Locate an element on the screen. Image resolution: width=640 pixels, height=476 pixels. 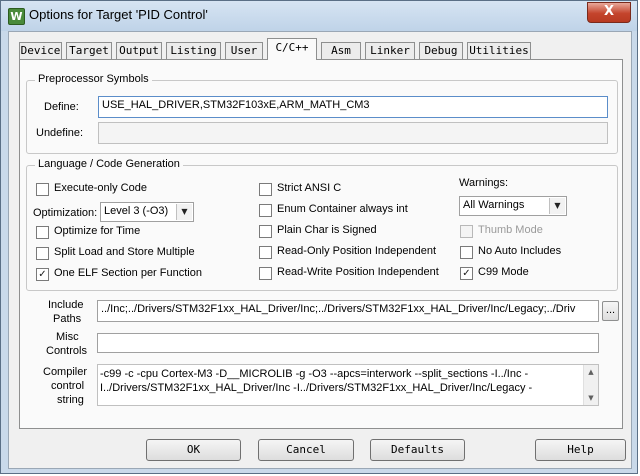
preprocessor-legend: Preprocessor Symbols is located at coordinates (93, 79).